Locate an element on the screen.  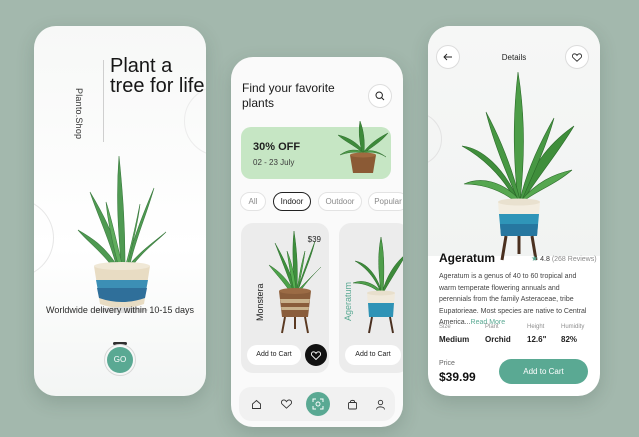
spec-plant: Plant Orchid is located at coordinates (498, 334).